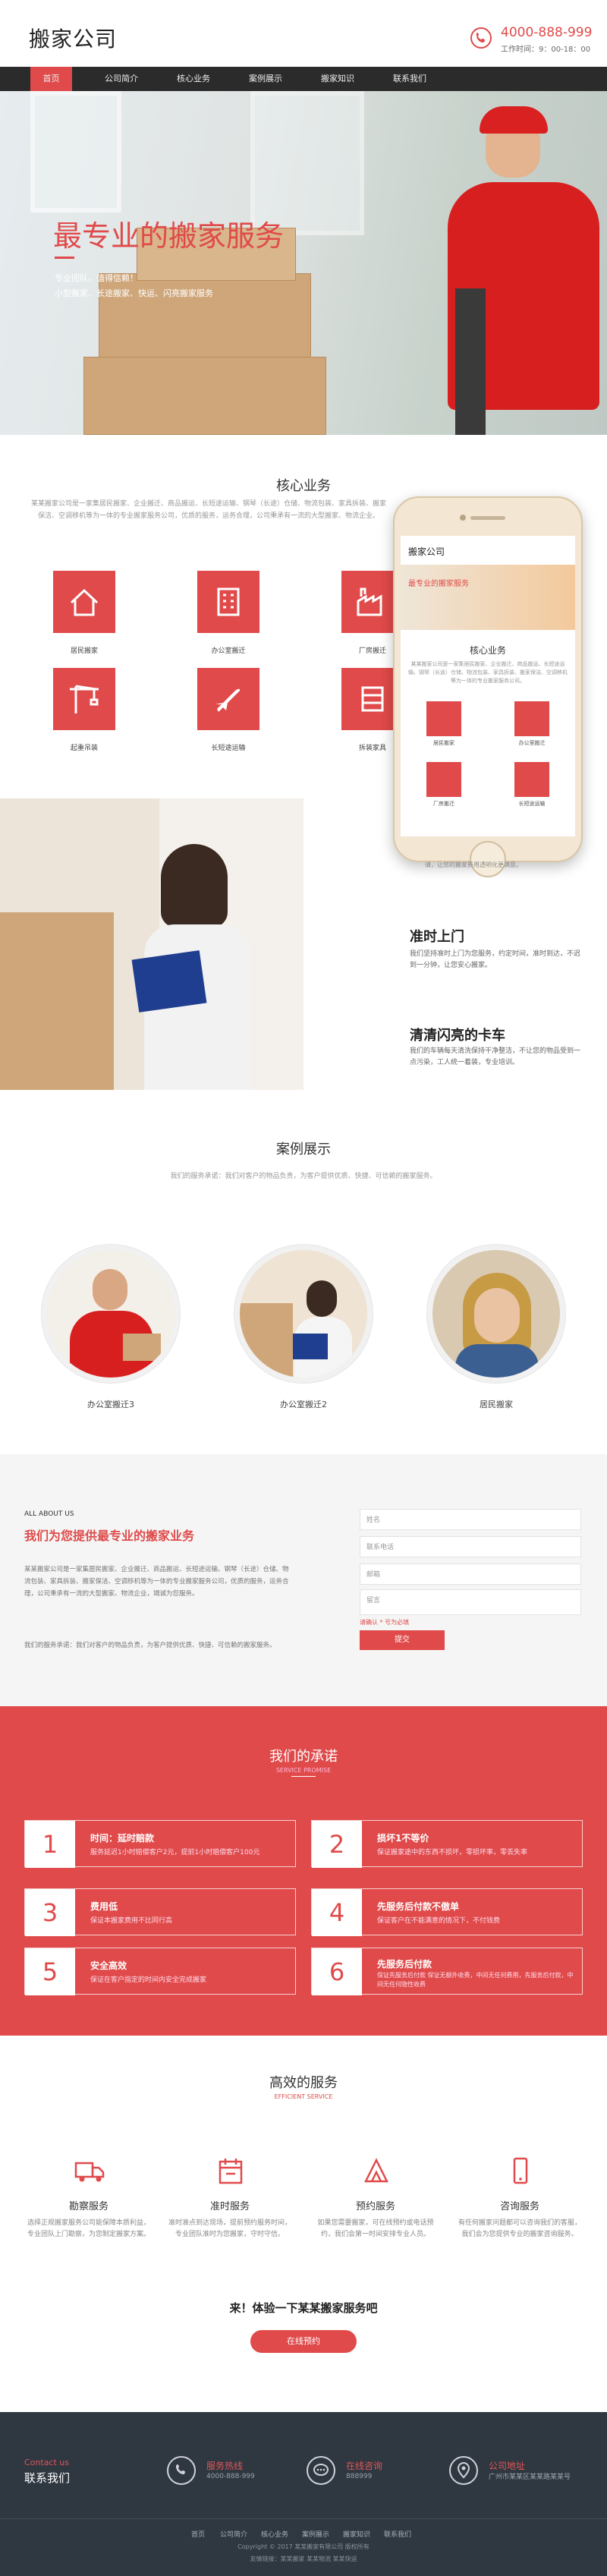 Image resolution: width=607 pixels, height=2576 pixels. Describe the element at coordinates (274, 2534) in the screenshot. I see `footer-link: 核心业务` at that location.